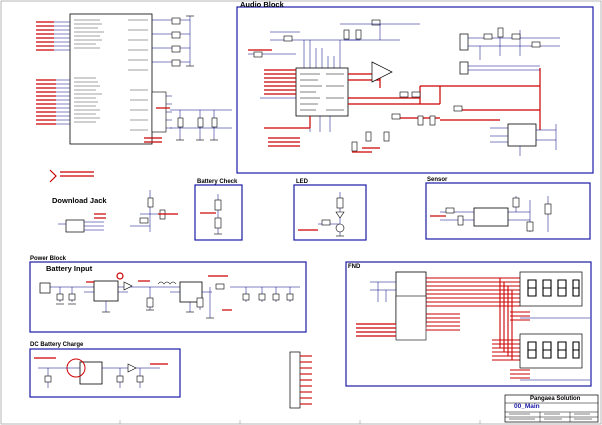 Image resolution: width=602 pixels, height=425 pixels. I want to click on download-jack-title: Download Jack, so click(79, 200).